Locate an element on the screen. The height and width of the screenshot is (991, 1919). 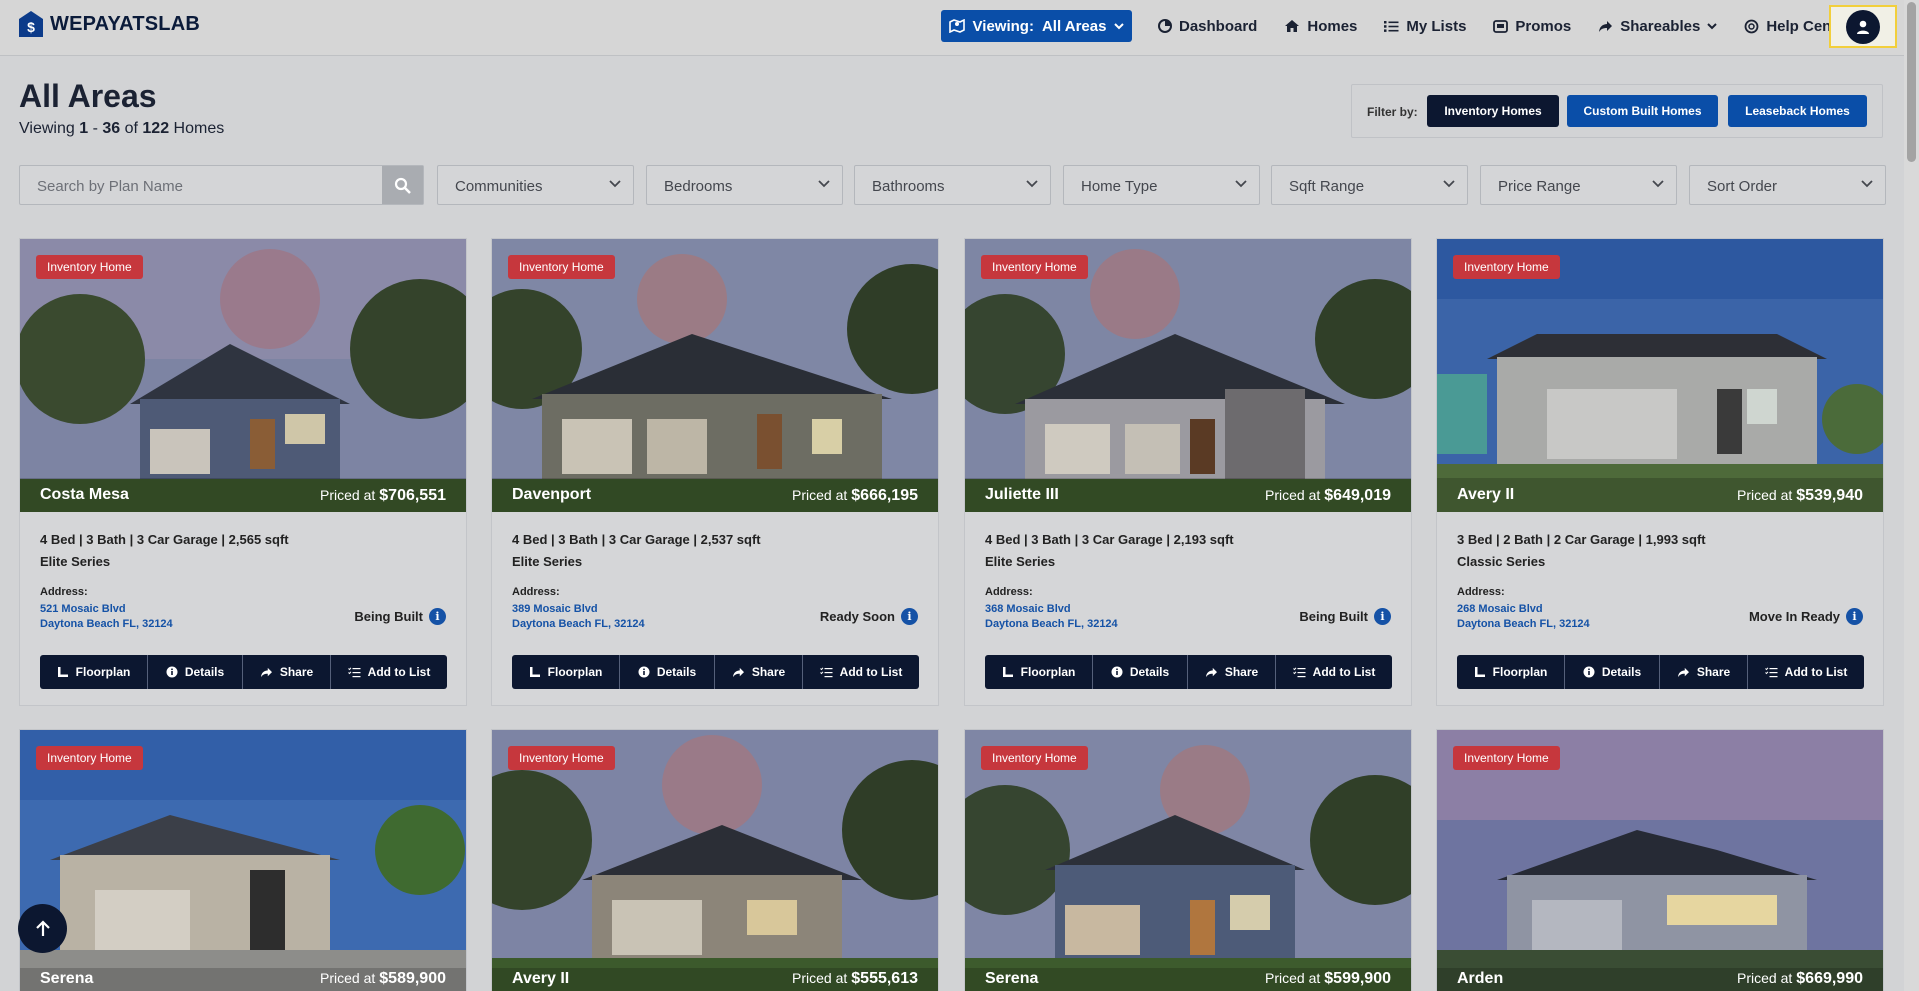
user-menu-button is located at coordinates (1863, 26).